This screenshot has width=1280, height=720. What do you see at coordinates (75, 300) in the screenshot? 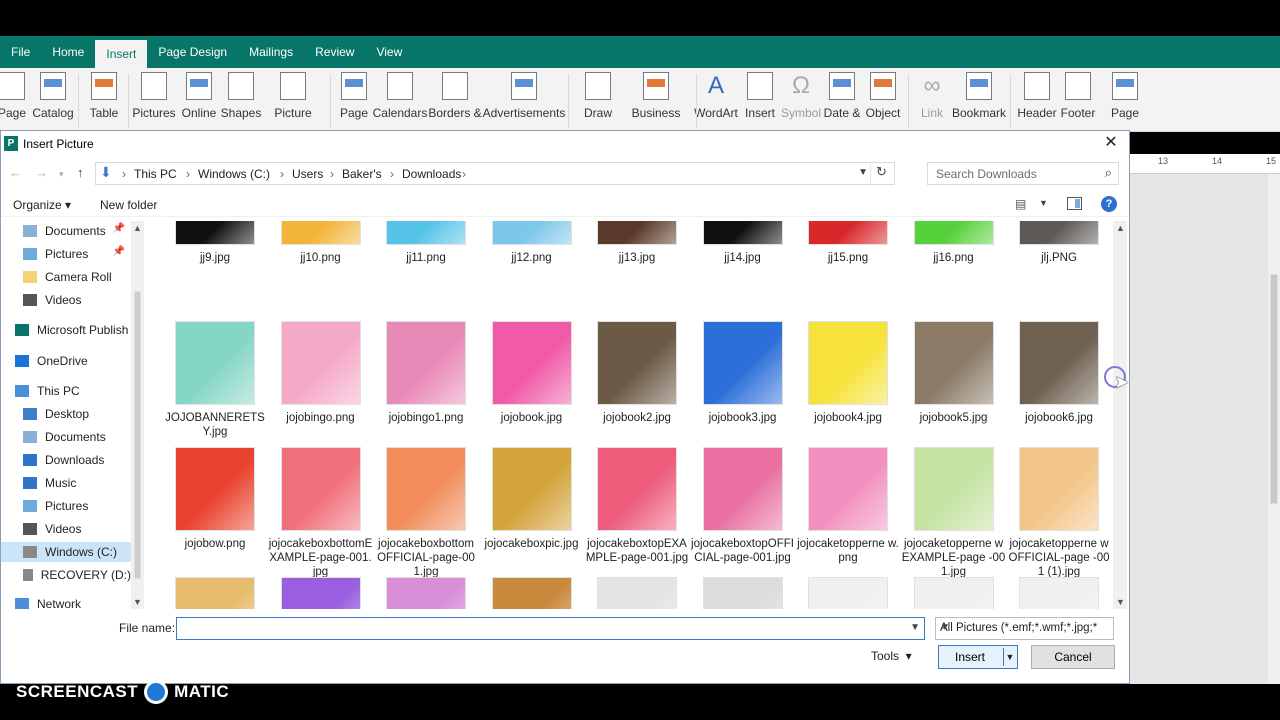
I see `nav-item-videos: Videos` at bounding box center [75, 300].